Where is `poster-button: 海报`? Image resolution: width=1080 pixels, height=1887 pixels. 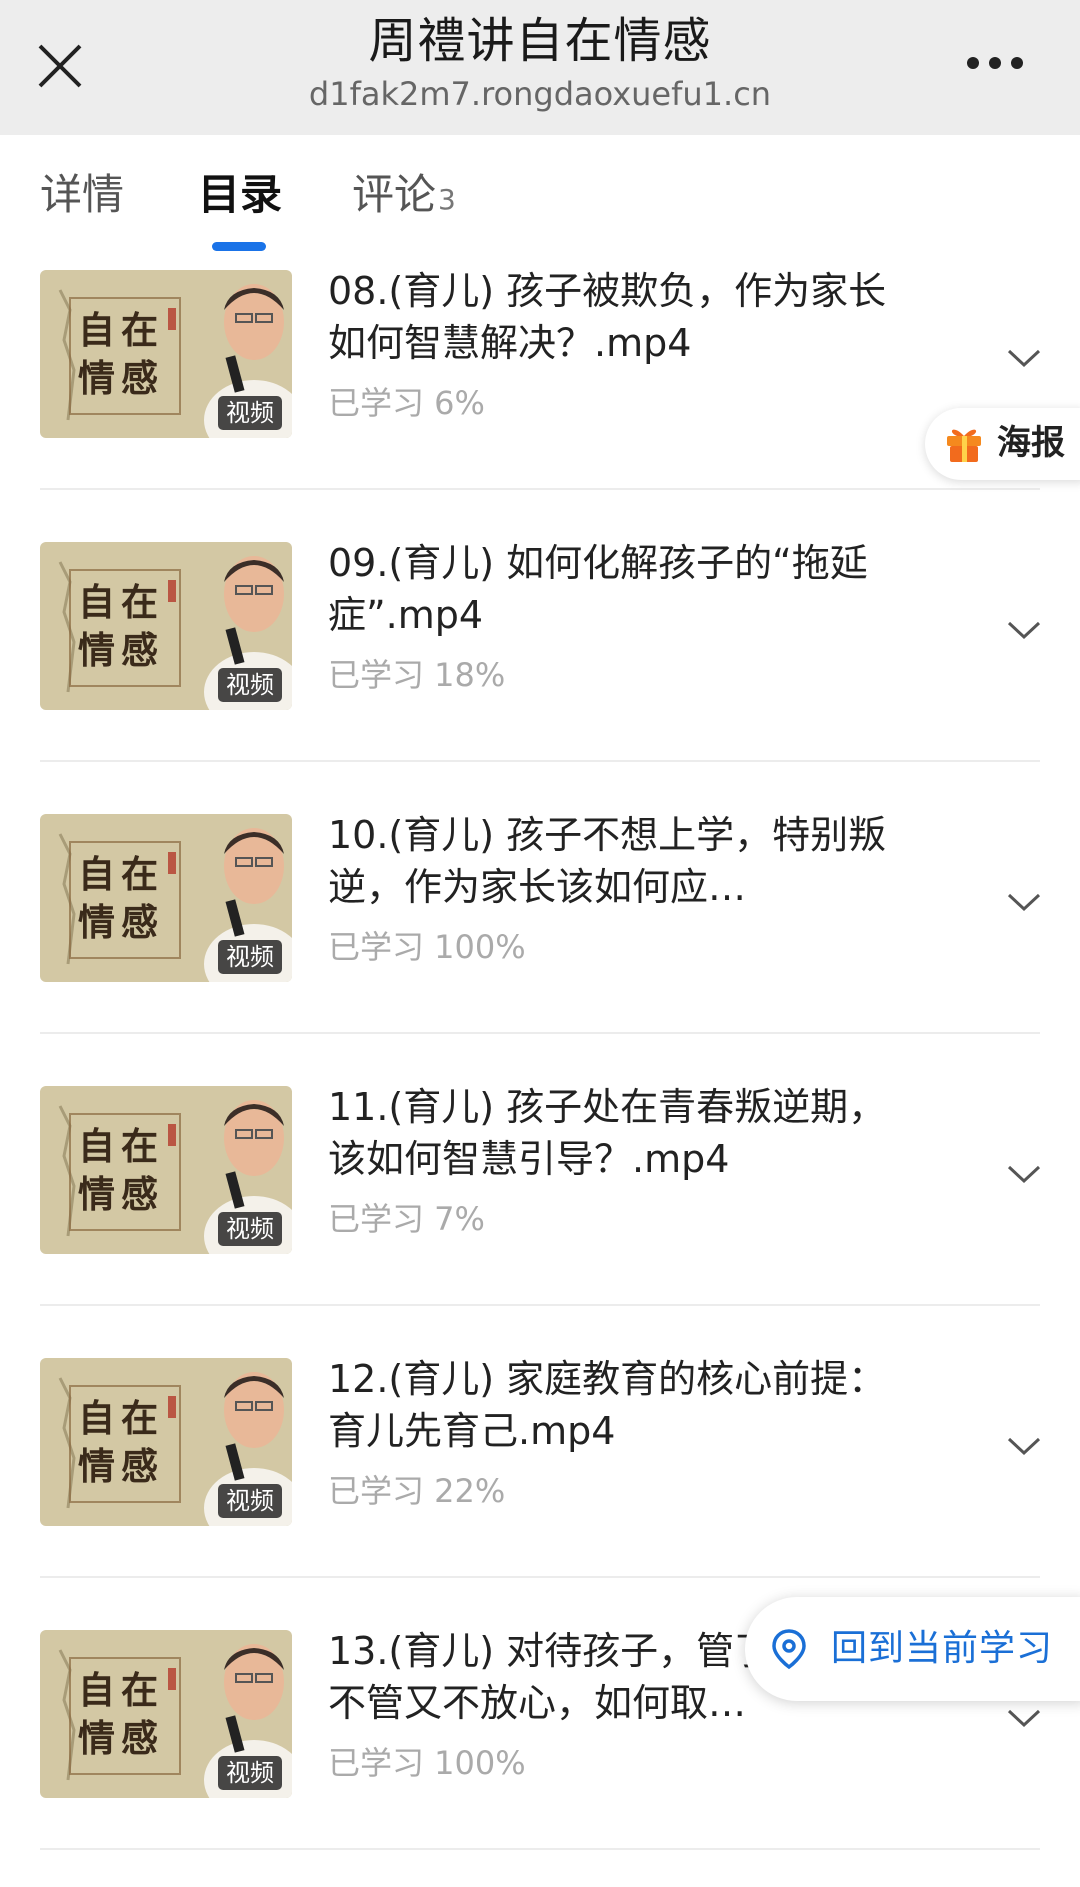 poster-button: 海报 is located at coordinates (1002, 444).